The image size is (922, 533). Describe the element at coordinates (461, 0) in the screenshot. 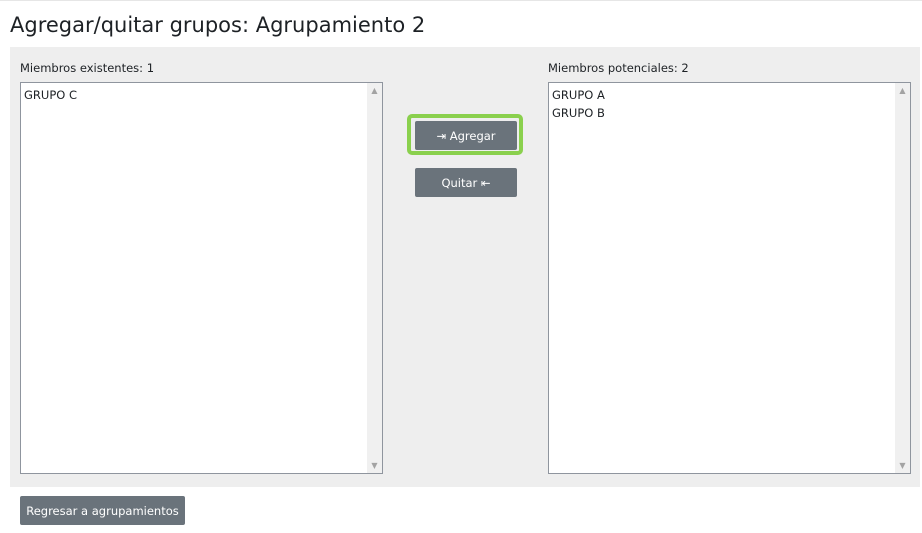

I see `top-divider` at that location.